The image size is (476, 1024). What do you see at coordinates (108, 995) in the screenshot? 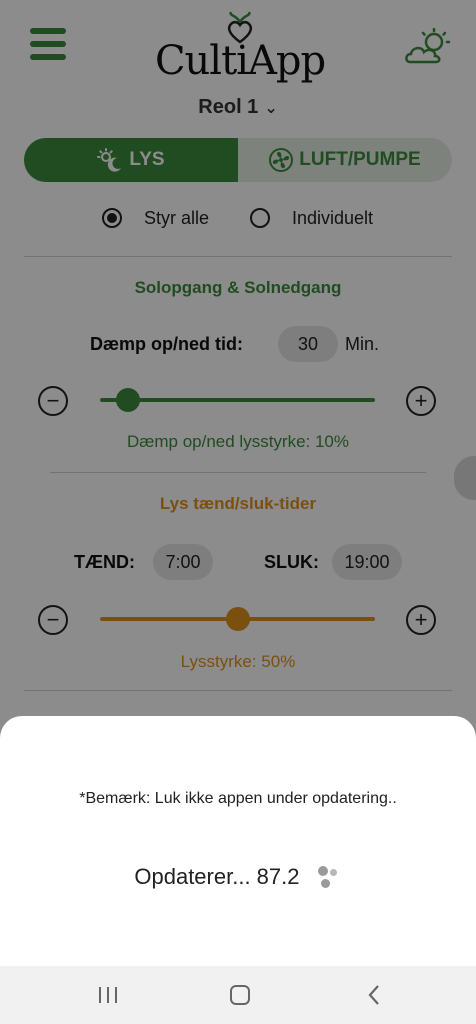
I see `recent-apps-icon` at bounding box center [108, 995].